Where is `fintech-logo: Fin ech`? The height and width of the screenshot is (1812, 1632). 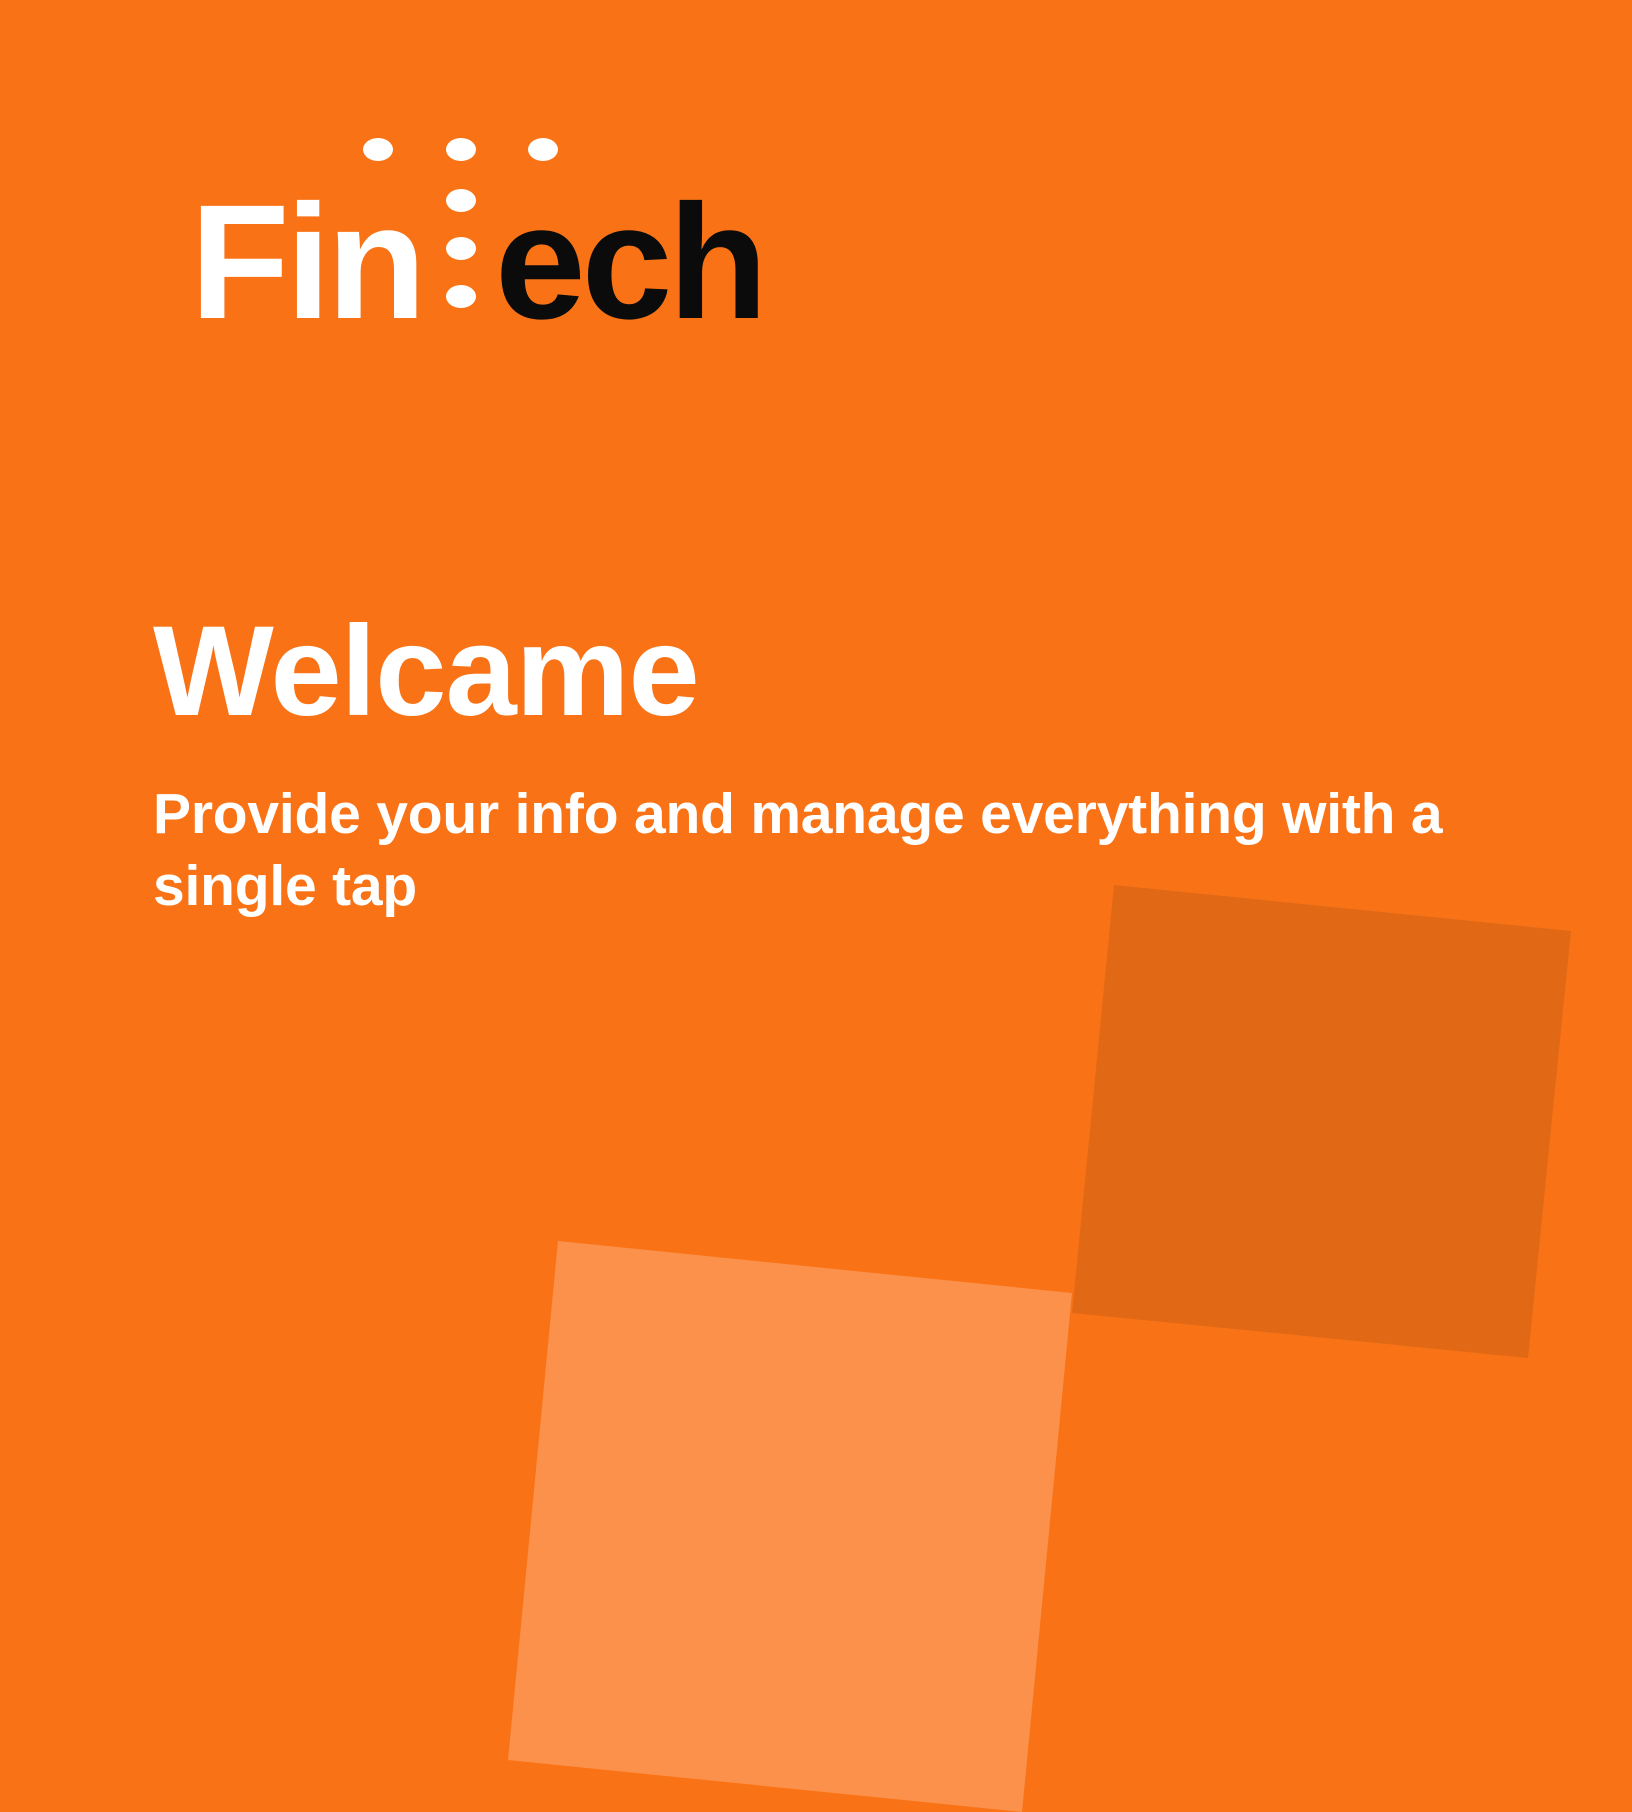 fintech-logo: Fin ech is located at coordinates (500, 235).